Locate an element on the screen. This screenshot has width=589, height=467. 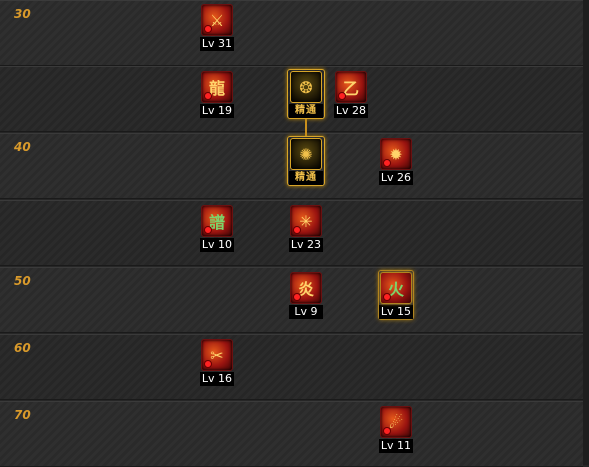
skill-node: 譜 Lv 10 is located at coordinates (217, 228).